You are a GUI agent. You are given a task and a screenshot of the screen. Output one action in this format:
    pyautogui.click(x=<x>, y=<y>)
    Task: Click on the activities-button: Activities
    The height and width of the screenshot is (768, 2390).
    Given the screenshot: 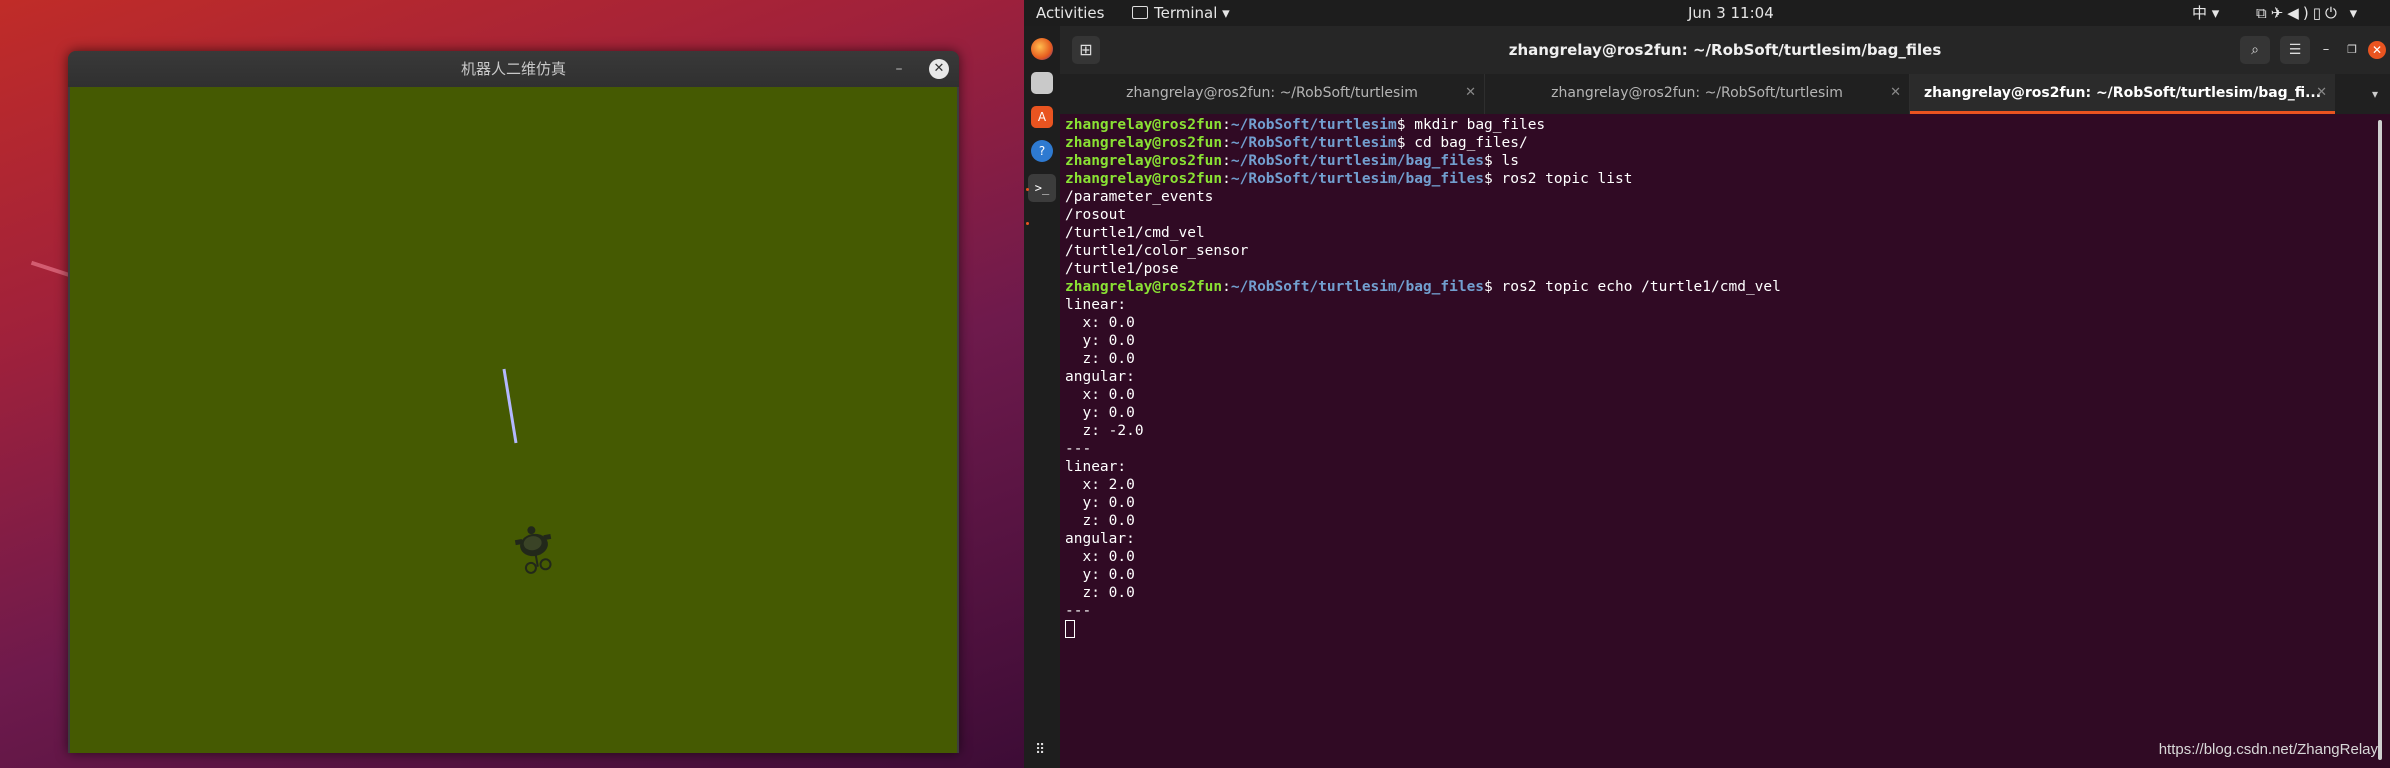 What is the action you would take?
    pyautogui.click(x=1070, y=13)
    